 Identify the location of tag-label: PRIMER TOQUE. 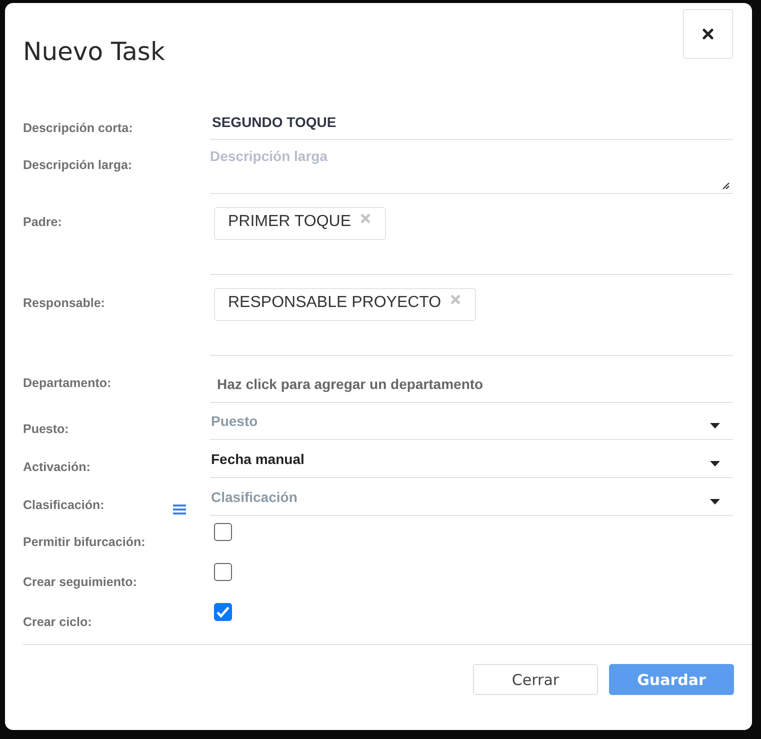
(289, 222).